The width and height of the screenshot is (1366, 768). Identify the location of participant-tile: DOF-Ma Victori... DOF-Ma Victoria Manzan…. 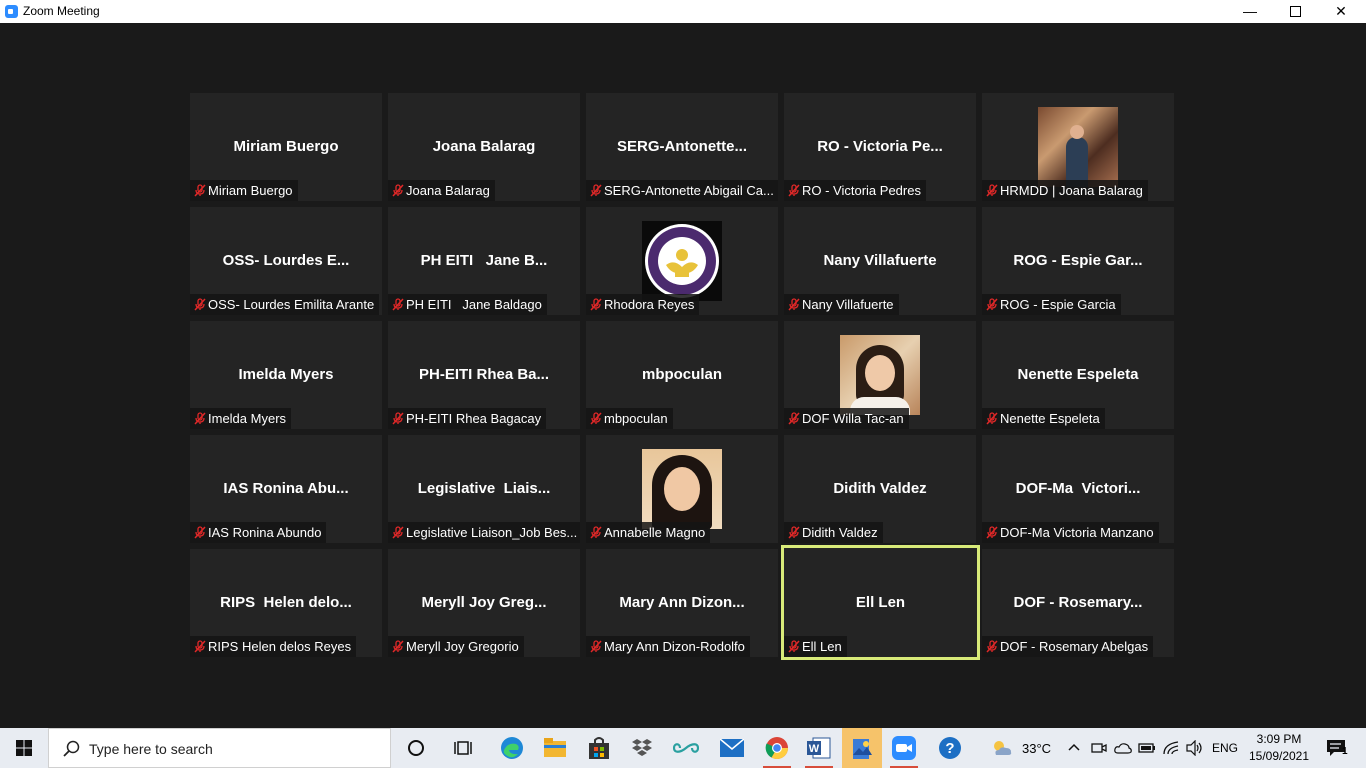
(1078, 489).